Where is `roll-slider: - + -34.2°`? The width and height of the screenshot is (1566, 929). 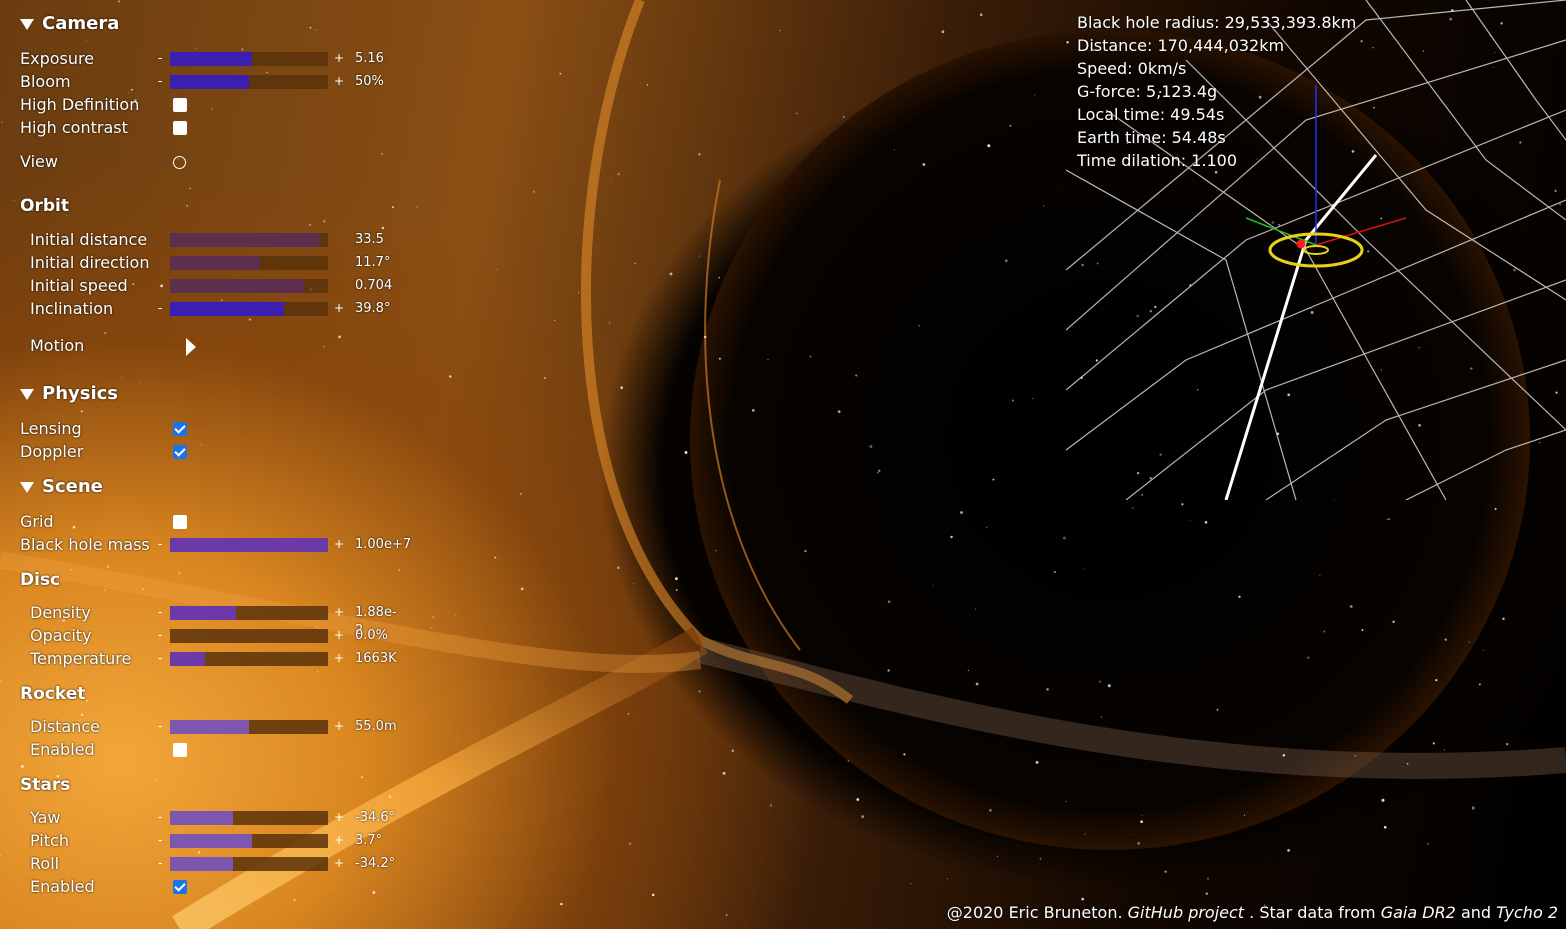 roll-slider: - + -34.2° is located at coordinates (278, 864).